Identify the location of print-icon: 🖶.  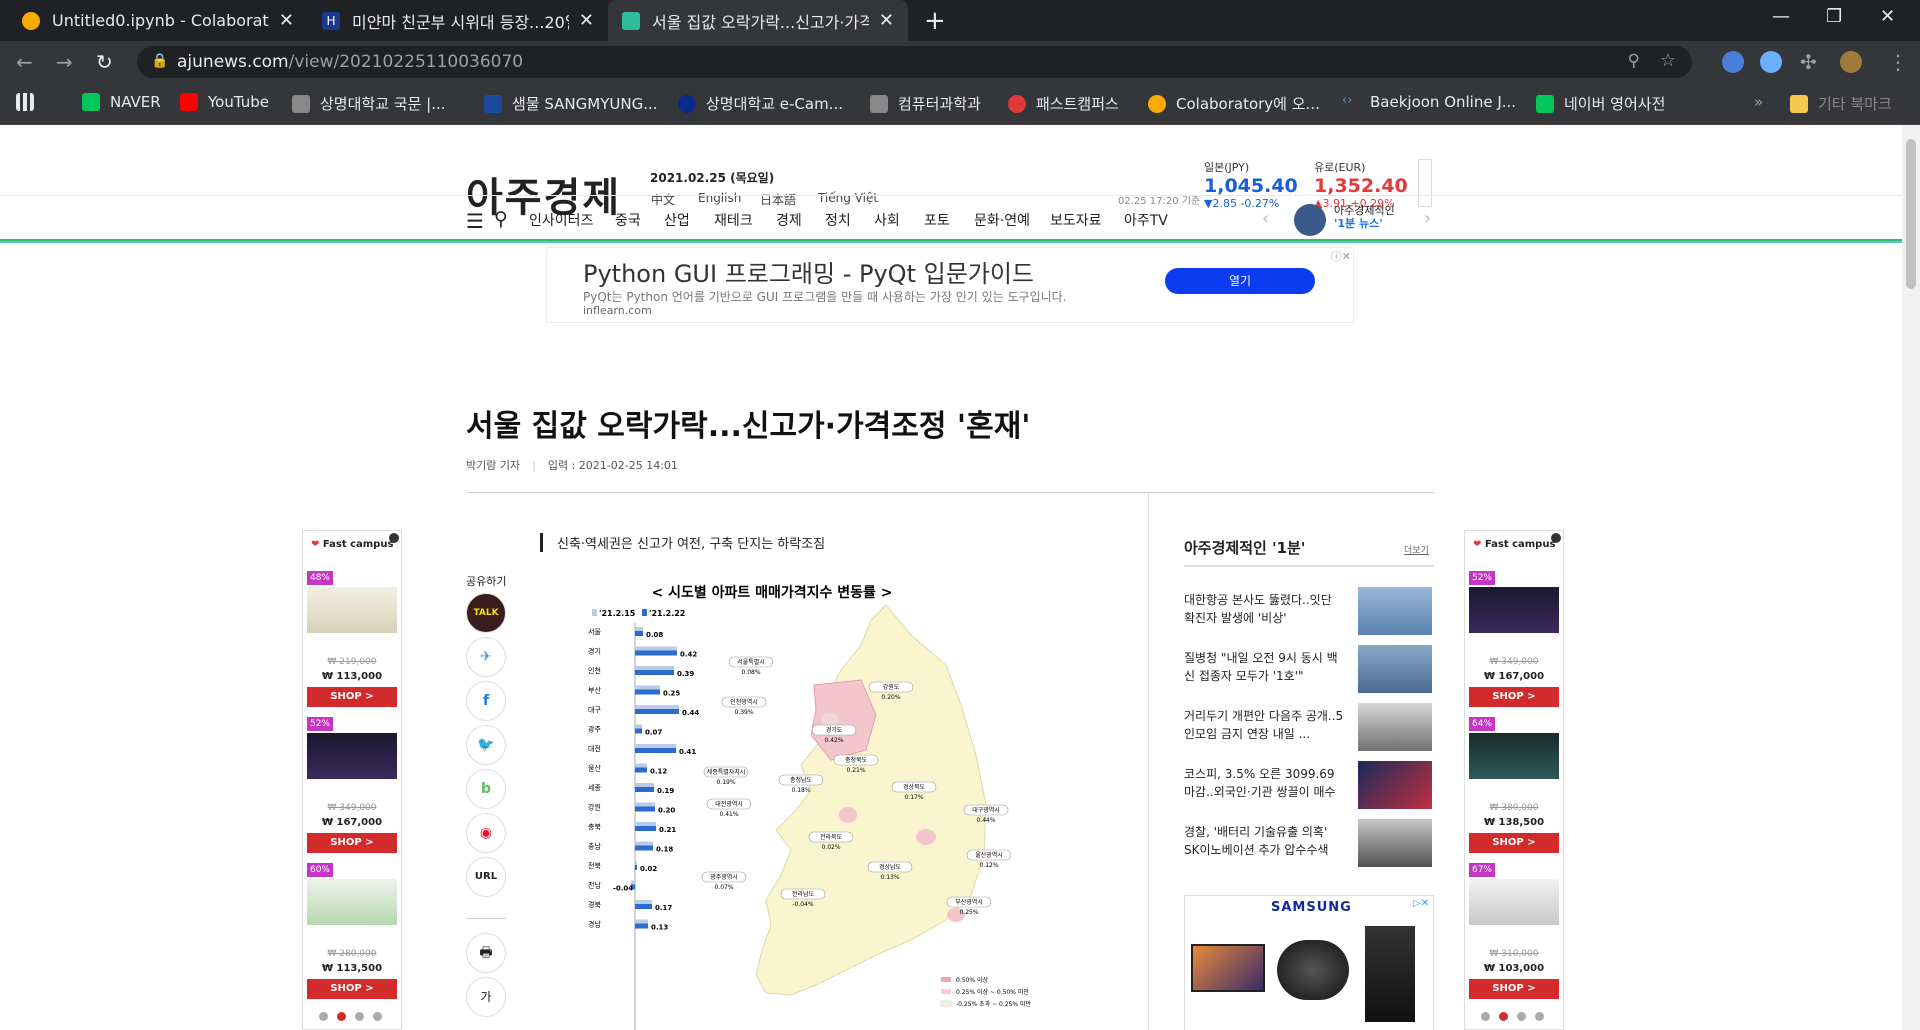
(486, 953).